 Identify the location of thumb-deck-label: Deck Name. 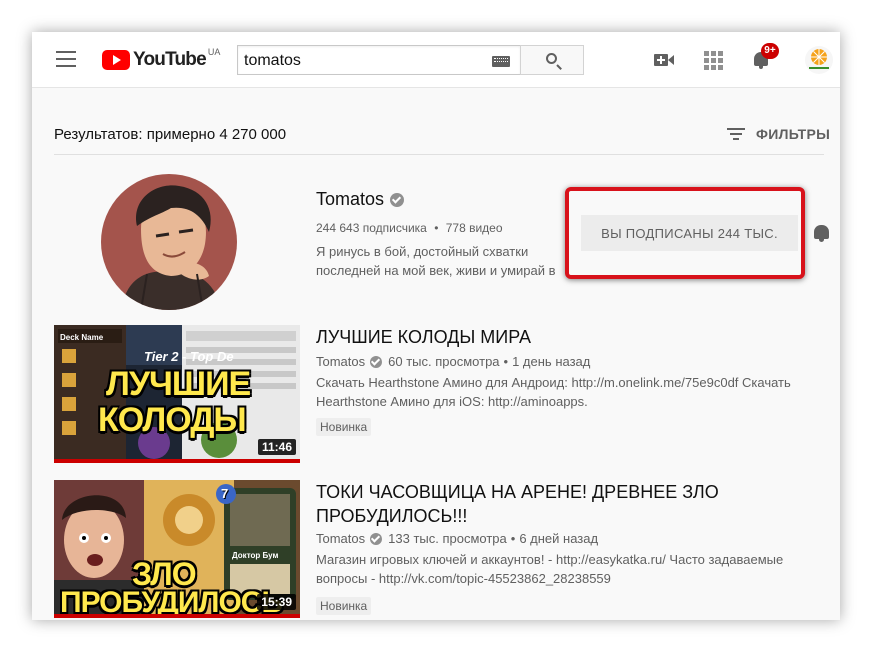
(82, 337).